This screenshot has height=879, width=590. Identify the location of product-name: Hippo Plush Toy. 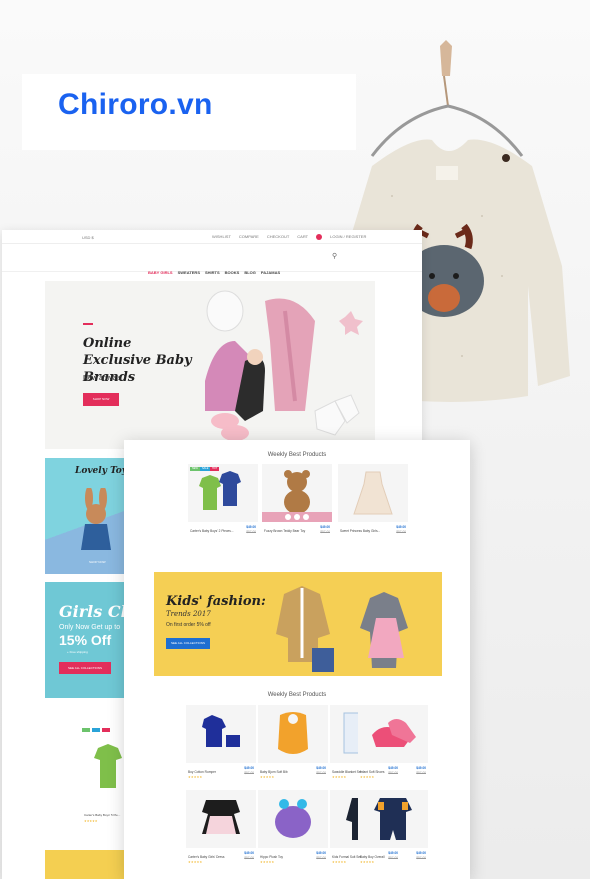
(271, 857).